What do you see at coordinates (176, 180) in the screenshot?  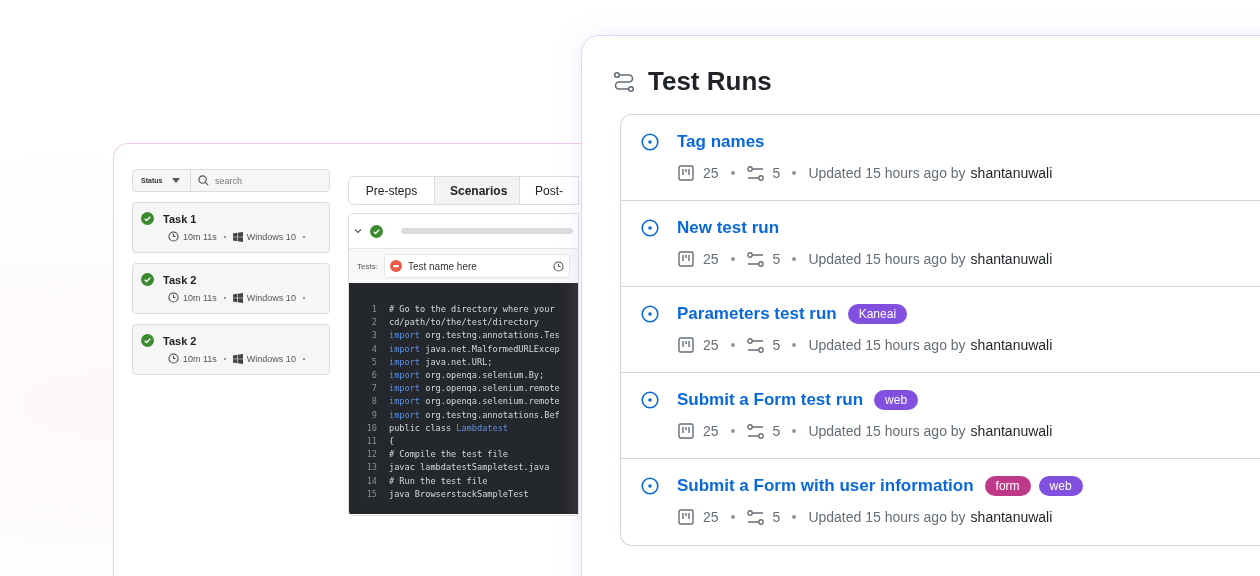 I see `caret-icon` at bounding box center [176, 180].